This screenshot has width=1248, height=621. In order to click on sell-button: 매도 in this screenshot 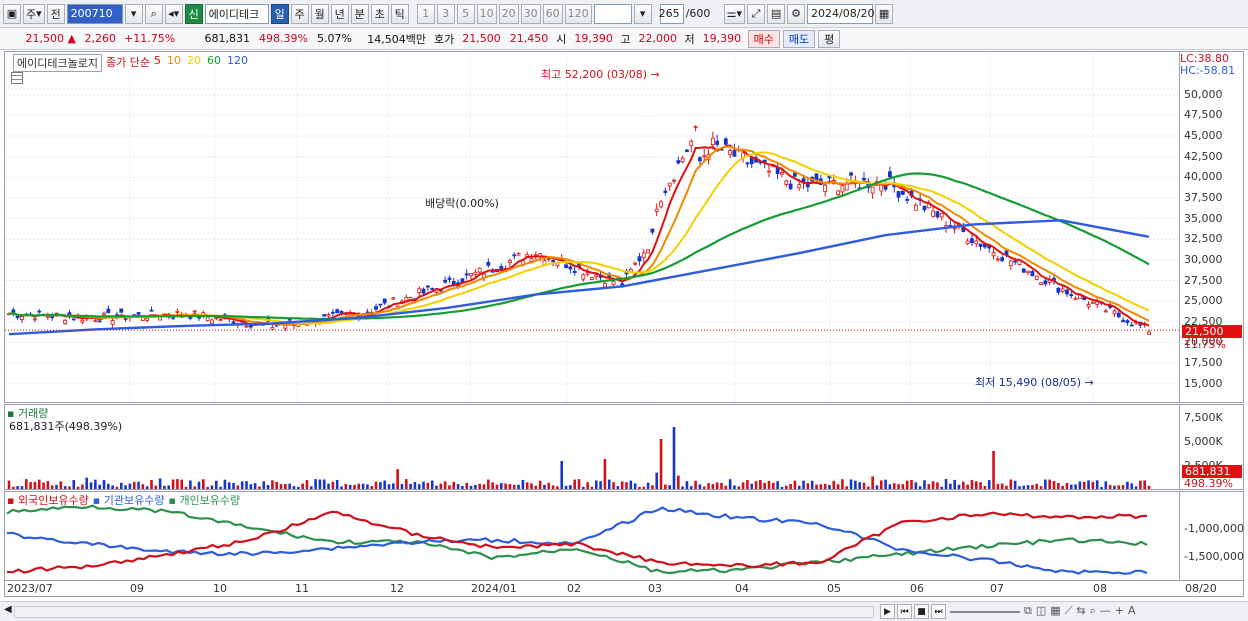, I will do `click(799, 38)`.